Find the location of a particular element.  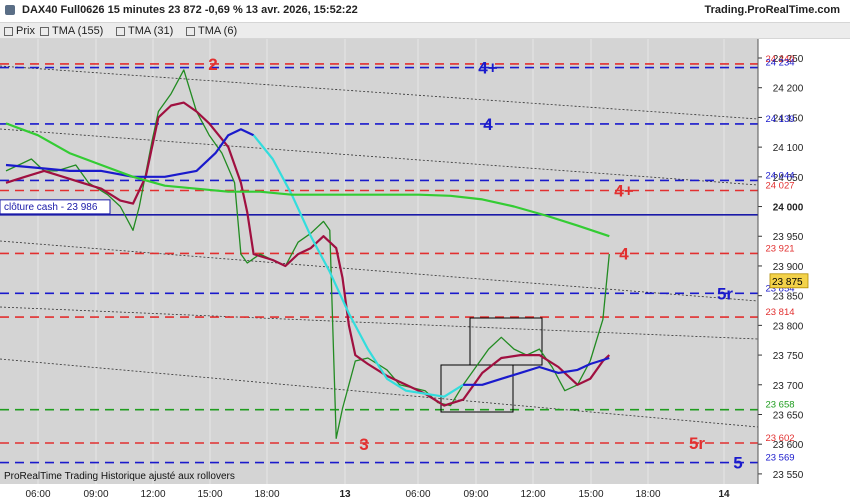

last-price-value: 23 875 is located at coordinates (787, 282).